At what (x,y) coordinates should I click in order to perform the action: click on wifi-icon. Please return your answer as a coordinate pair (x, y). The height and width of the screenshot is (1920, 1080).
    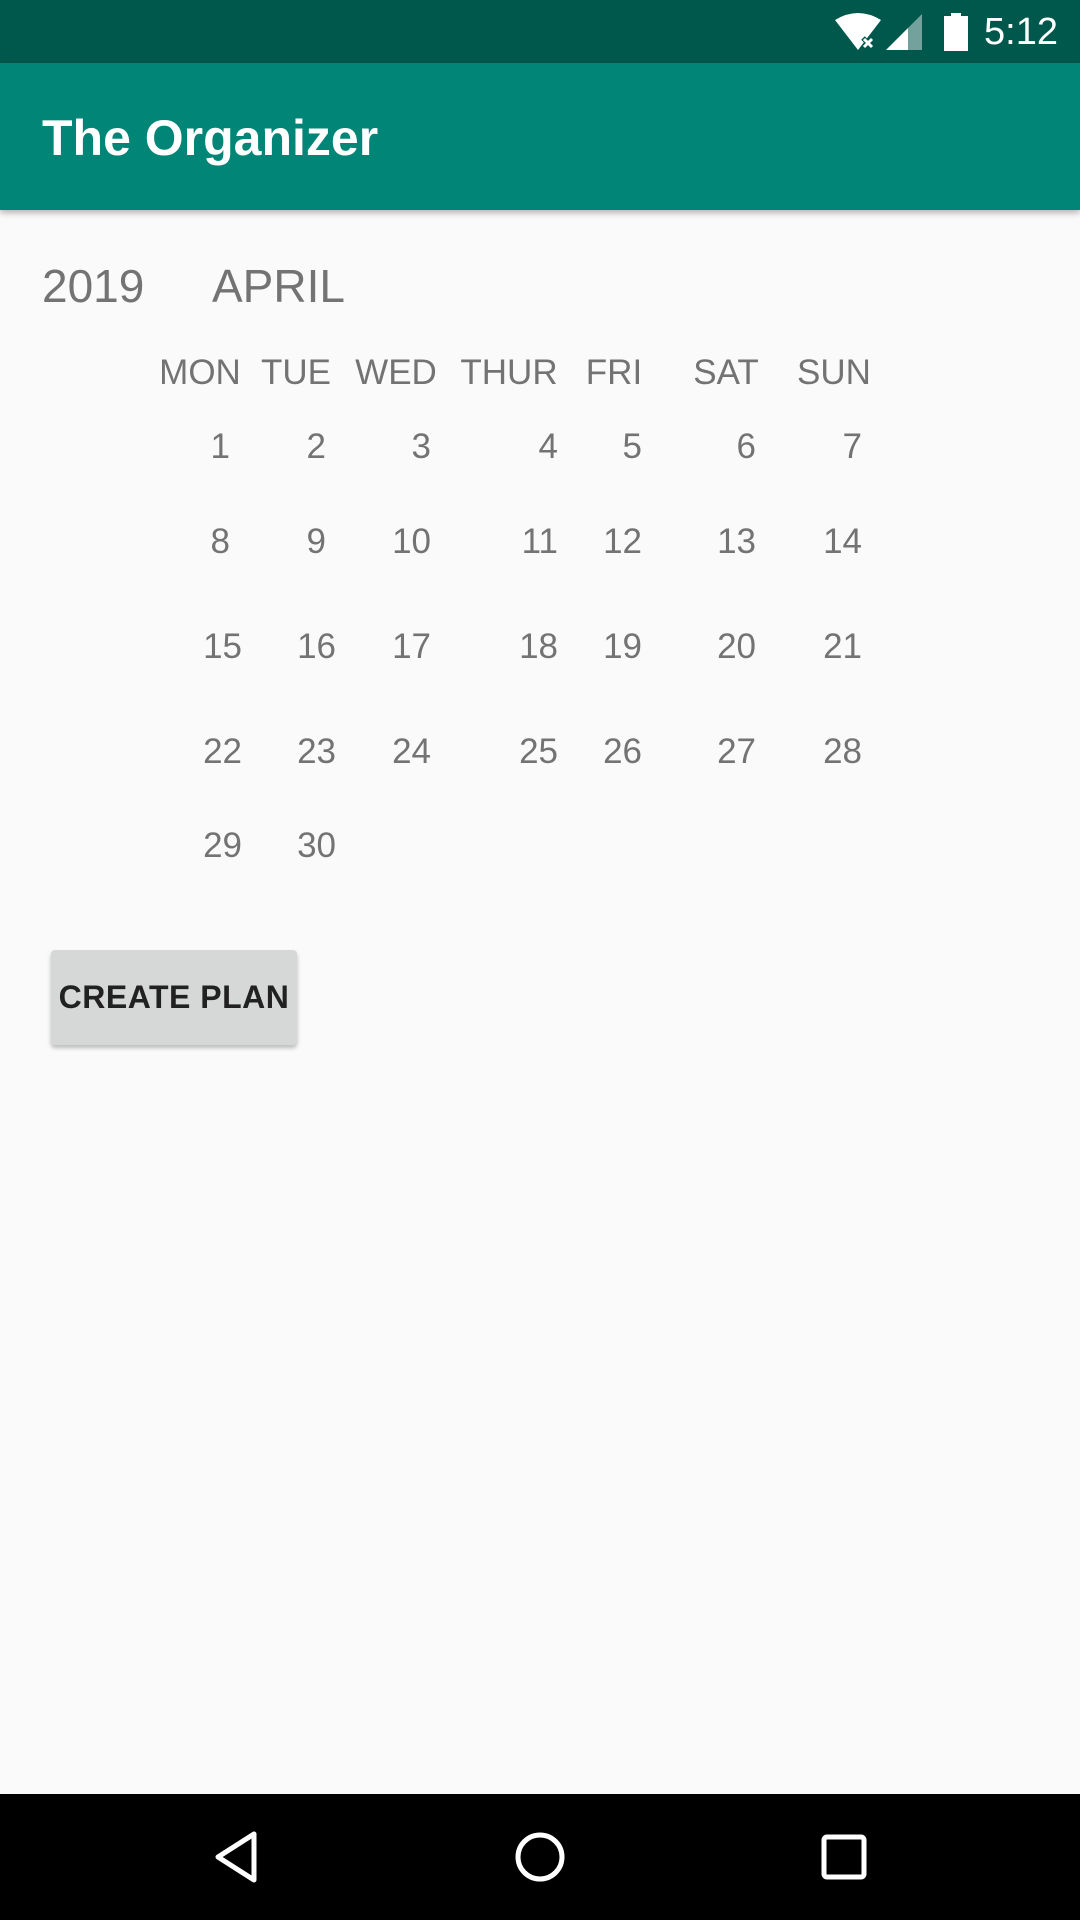
    Looking at the image, I should click on (858, 34).